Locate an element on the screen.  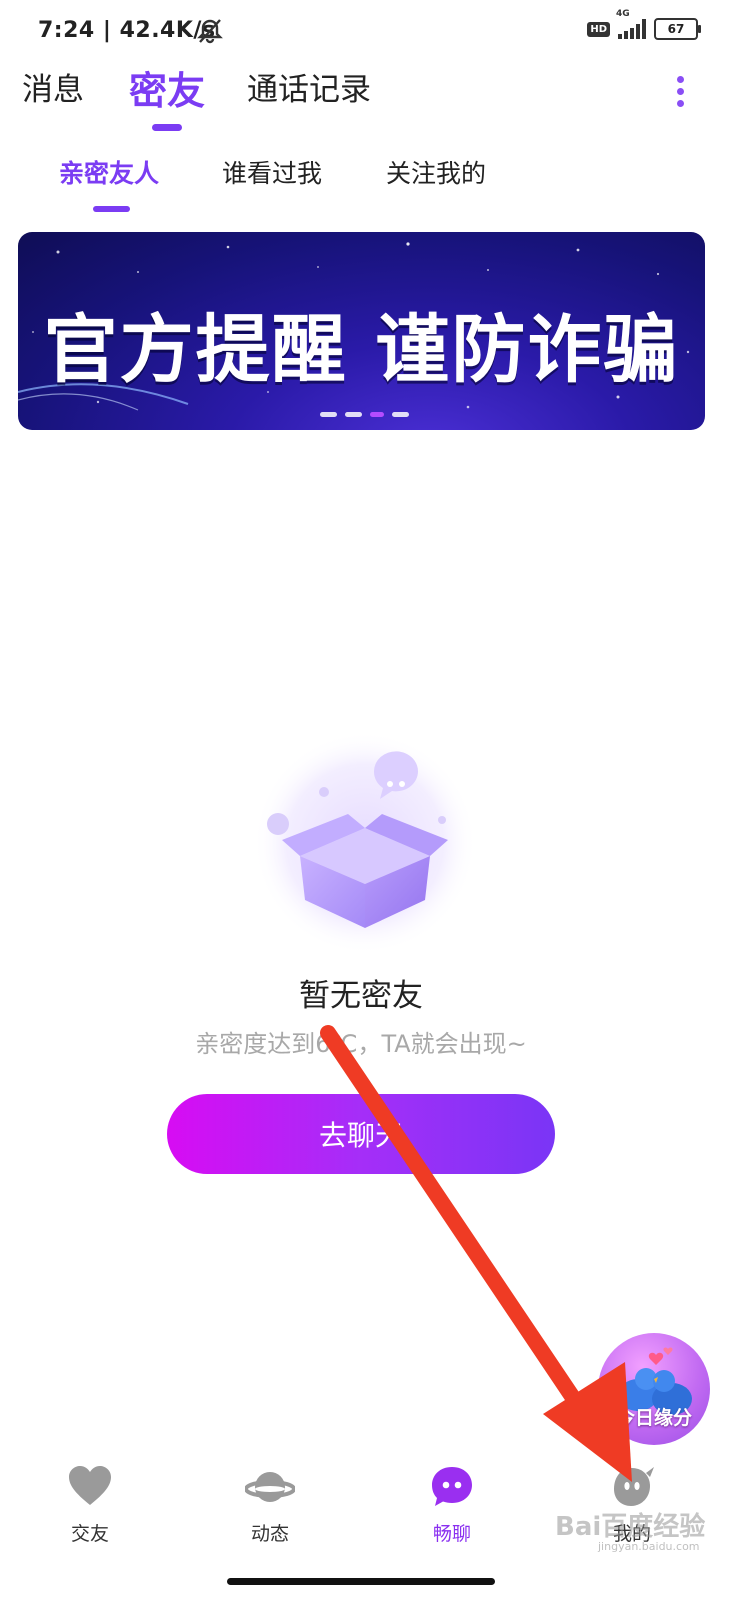
nav-item-friends: 交友 is located at coordinates (90, 1500).